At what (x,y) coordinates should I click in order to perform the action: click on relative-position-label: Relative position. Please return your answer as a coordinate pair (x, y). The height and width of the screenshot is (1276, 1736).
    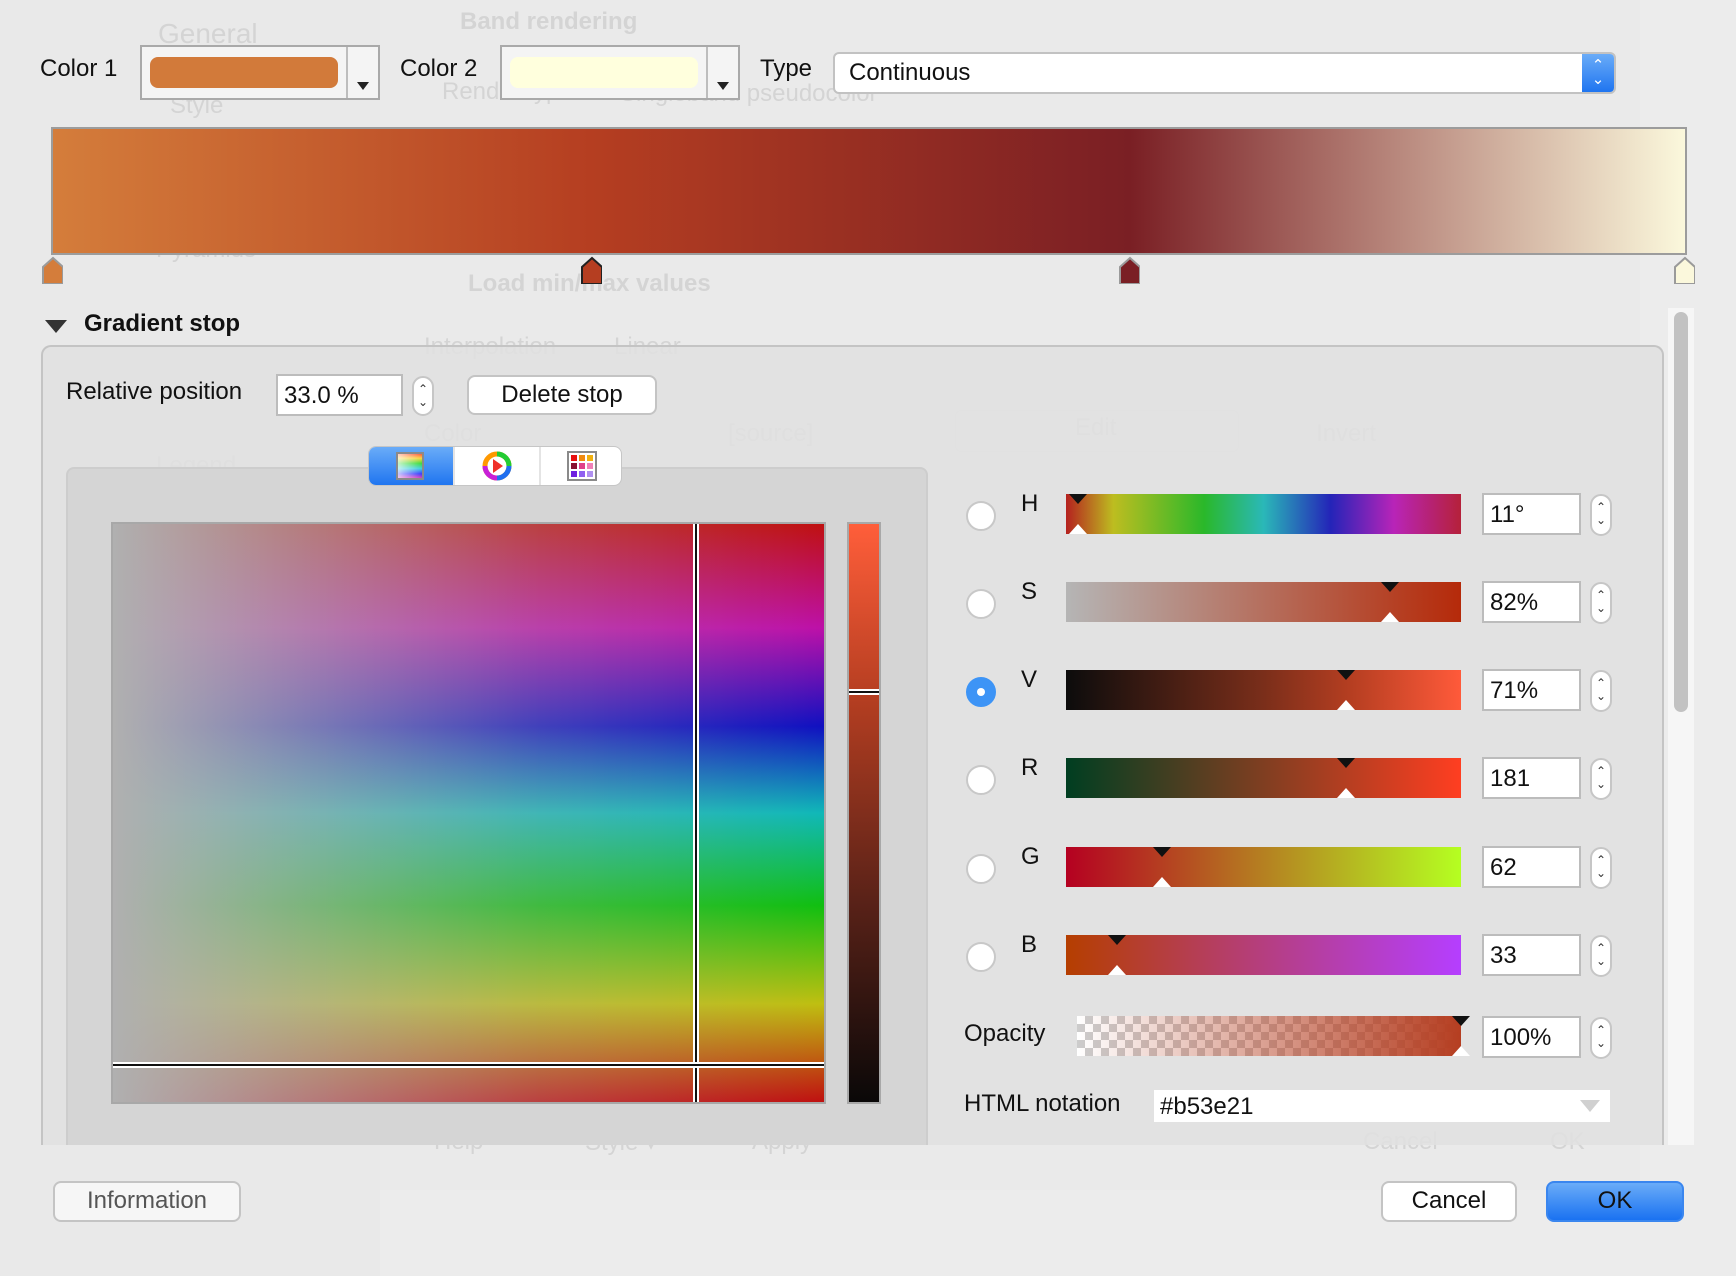
    Looking at the image, I should click on (154, 391).